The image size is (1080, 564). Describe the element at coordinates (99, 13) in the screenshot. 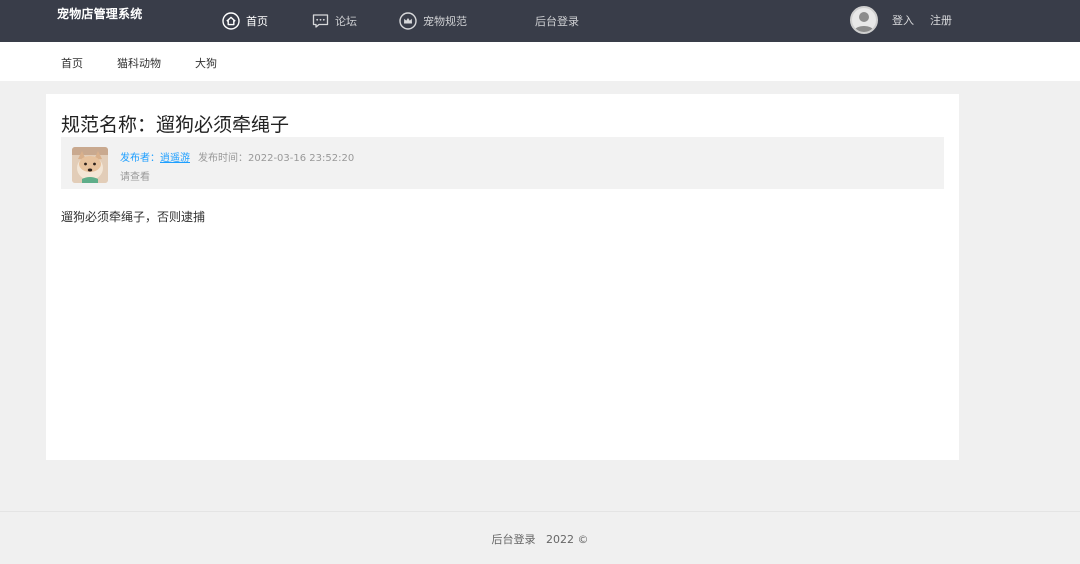

I see `site-logo: 宠物店管理系统` at that location.